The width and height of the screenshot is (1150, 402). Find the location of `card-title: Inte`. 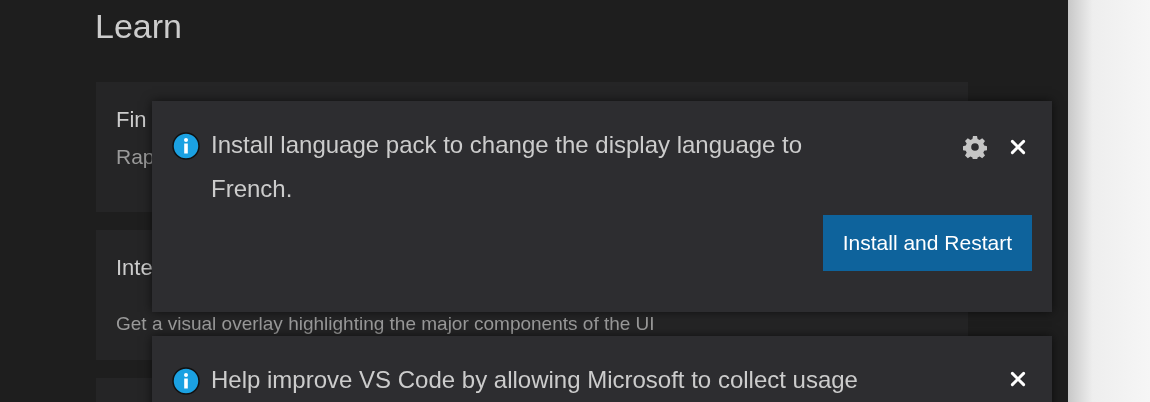

card-title: Inte is located at coordinates (134, 268).